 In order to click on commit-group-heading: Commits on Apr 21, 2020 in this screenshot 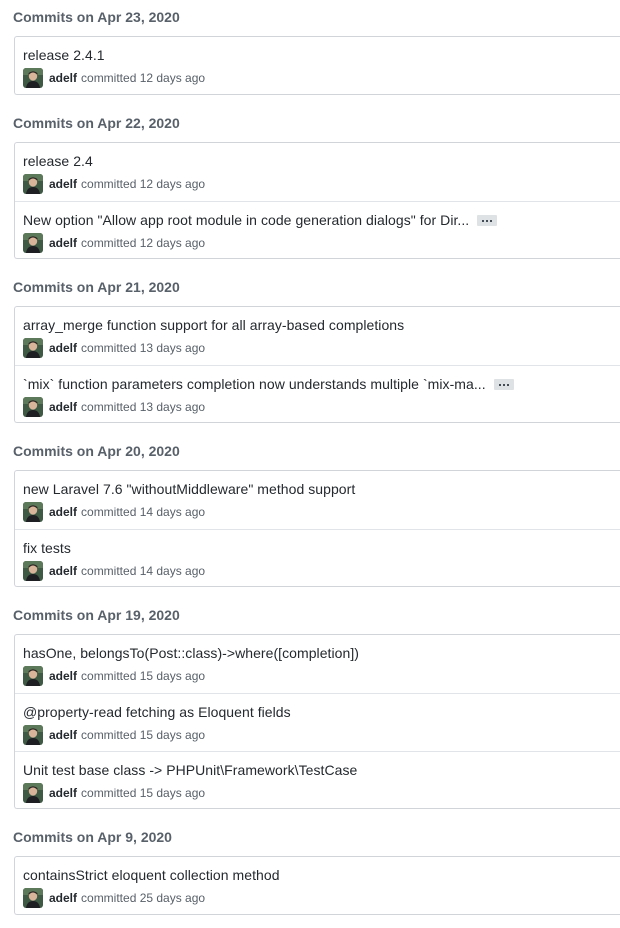, I will do `click(96, 287)`.